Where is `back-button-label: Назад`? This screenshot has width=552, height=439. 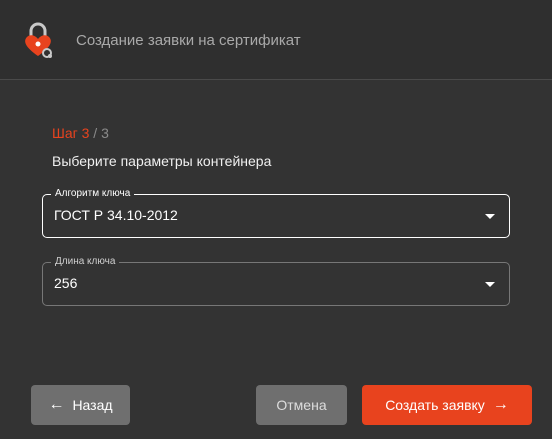 back-button-label: Назад is located at coordinates (92, 405).